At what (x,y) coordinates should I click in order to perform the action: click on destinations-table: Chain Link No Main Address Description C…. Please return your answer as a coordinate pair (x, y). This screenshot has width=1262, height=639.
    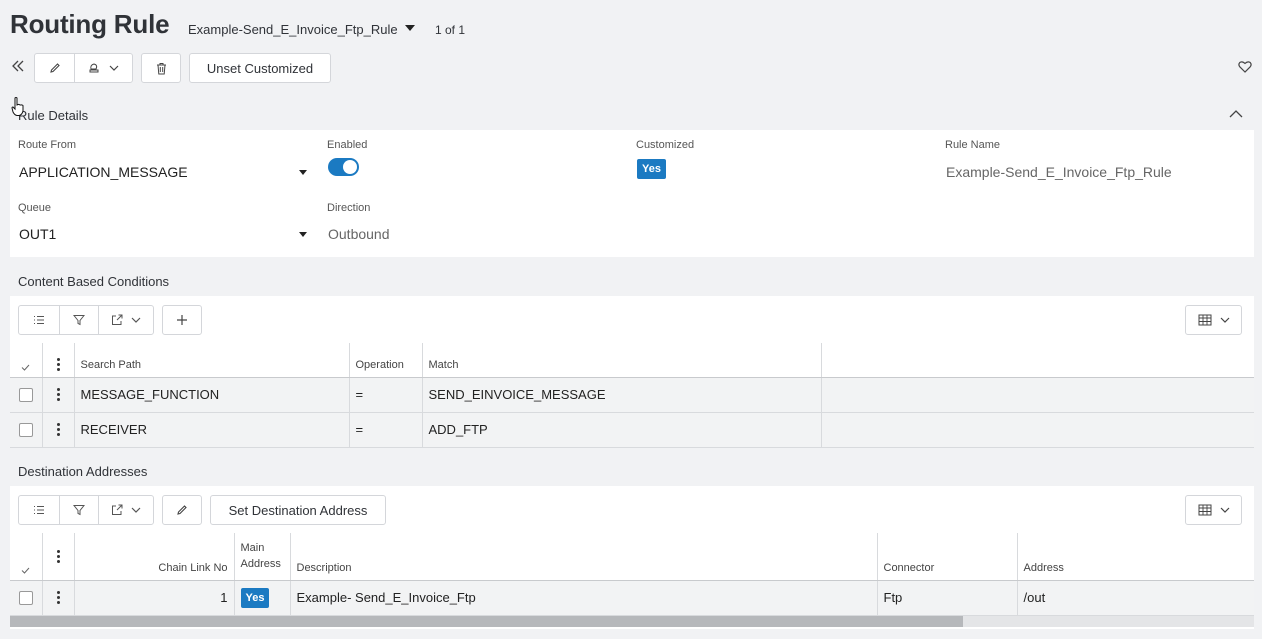
    Looking at the image, I should click on (632, 574).